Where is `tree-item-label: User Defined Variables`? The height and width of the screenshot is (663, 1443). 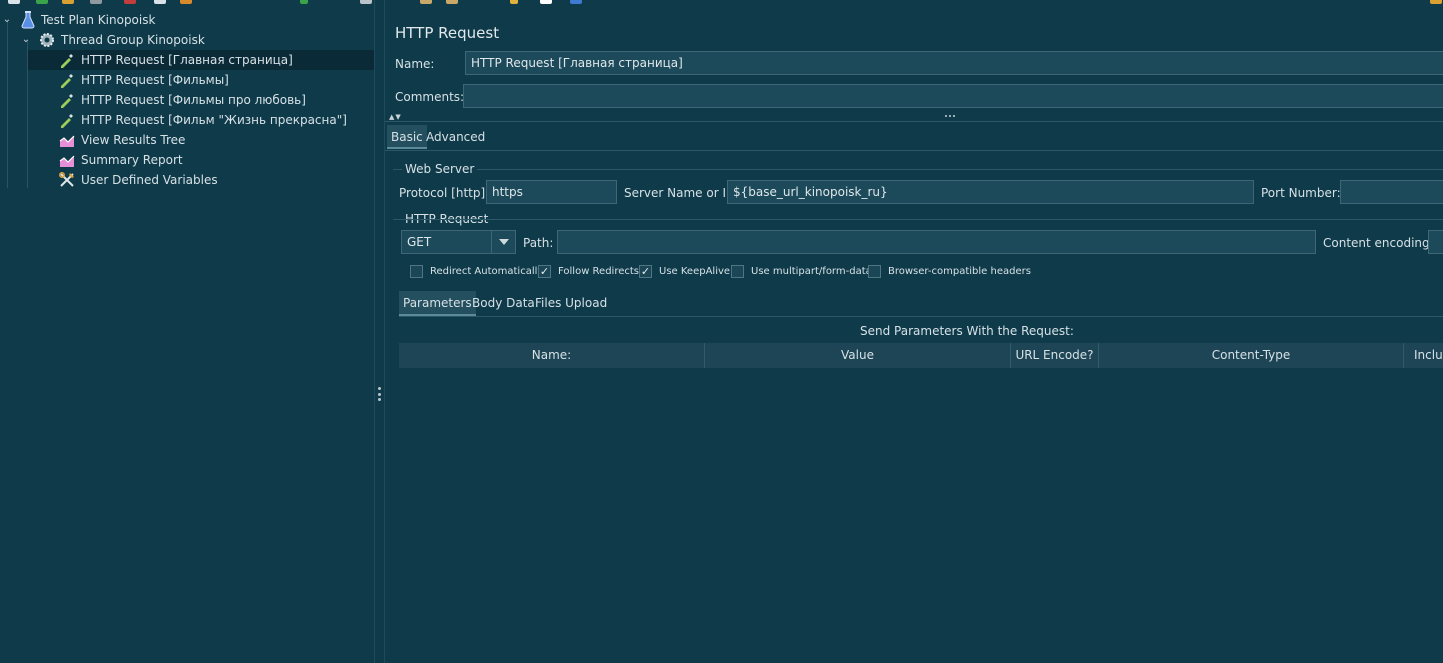
tree-item-label: User Defined Variables is located at coordinates (149, 180).